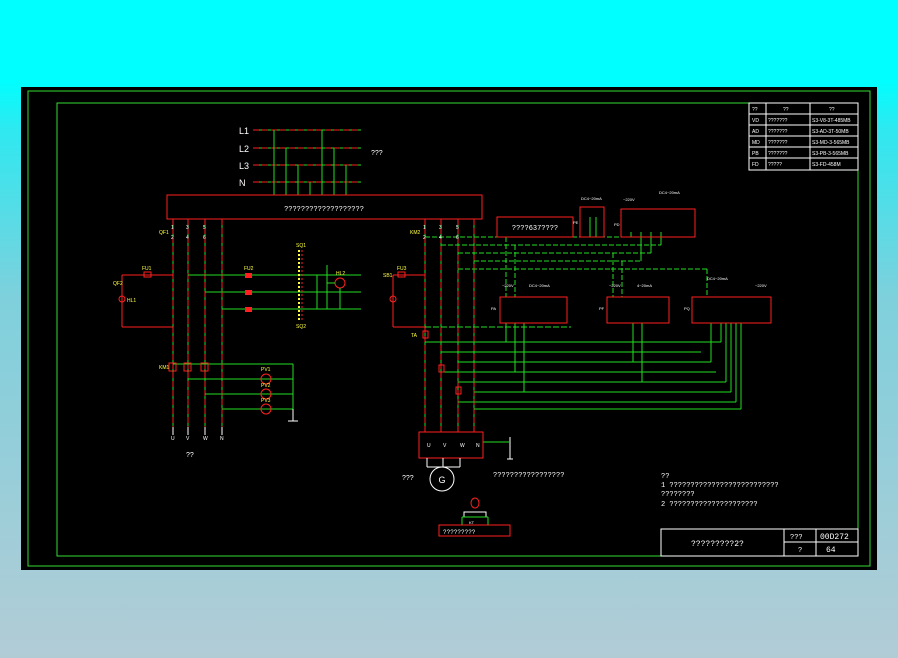 The width and height of the screenshot is (898, 658). Describe the element at coordinates (539, 285) in the screenshot. I see `pm1-dc: DC4~20mA` at that location.